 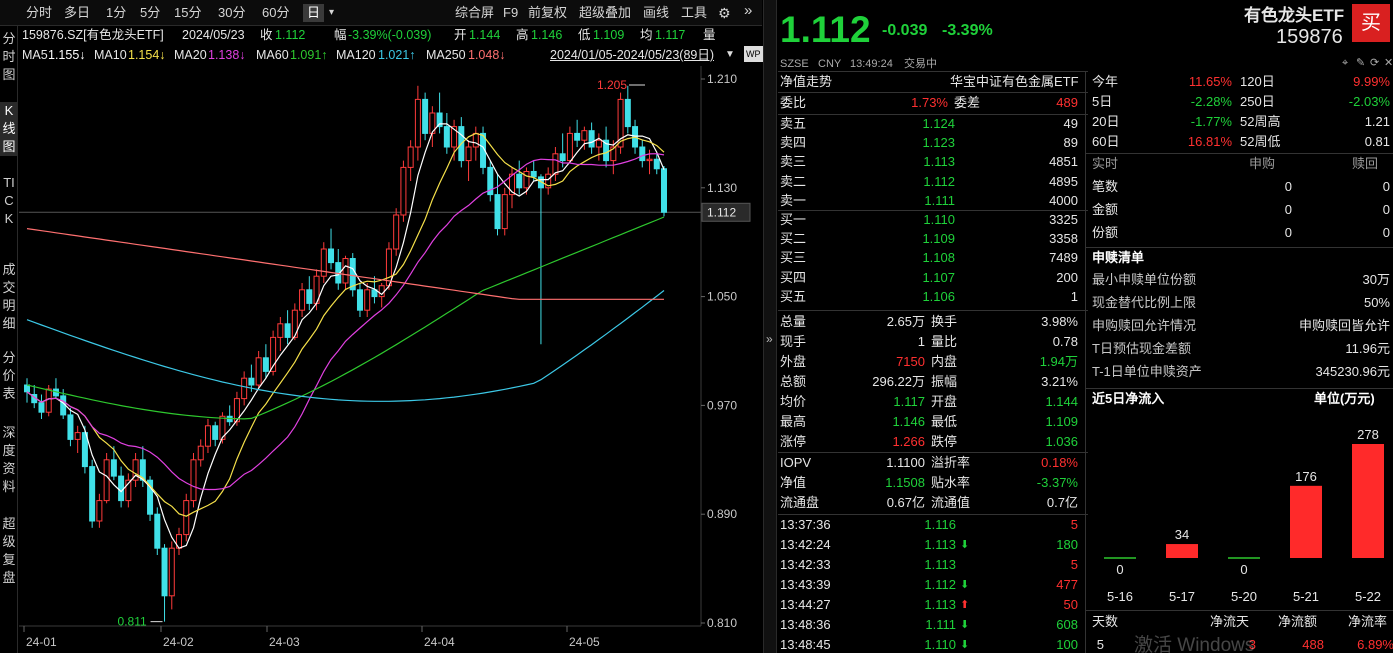 What do you see at coordinates (1309, 37) in the screenshot?
I see `security-code: 159876` at bounding box center [1309, 37].